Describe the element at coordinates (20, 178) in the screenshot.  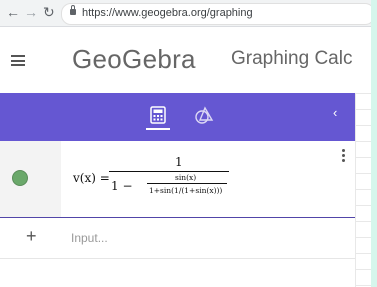
I see `visibility-toggle` at that location.